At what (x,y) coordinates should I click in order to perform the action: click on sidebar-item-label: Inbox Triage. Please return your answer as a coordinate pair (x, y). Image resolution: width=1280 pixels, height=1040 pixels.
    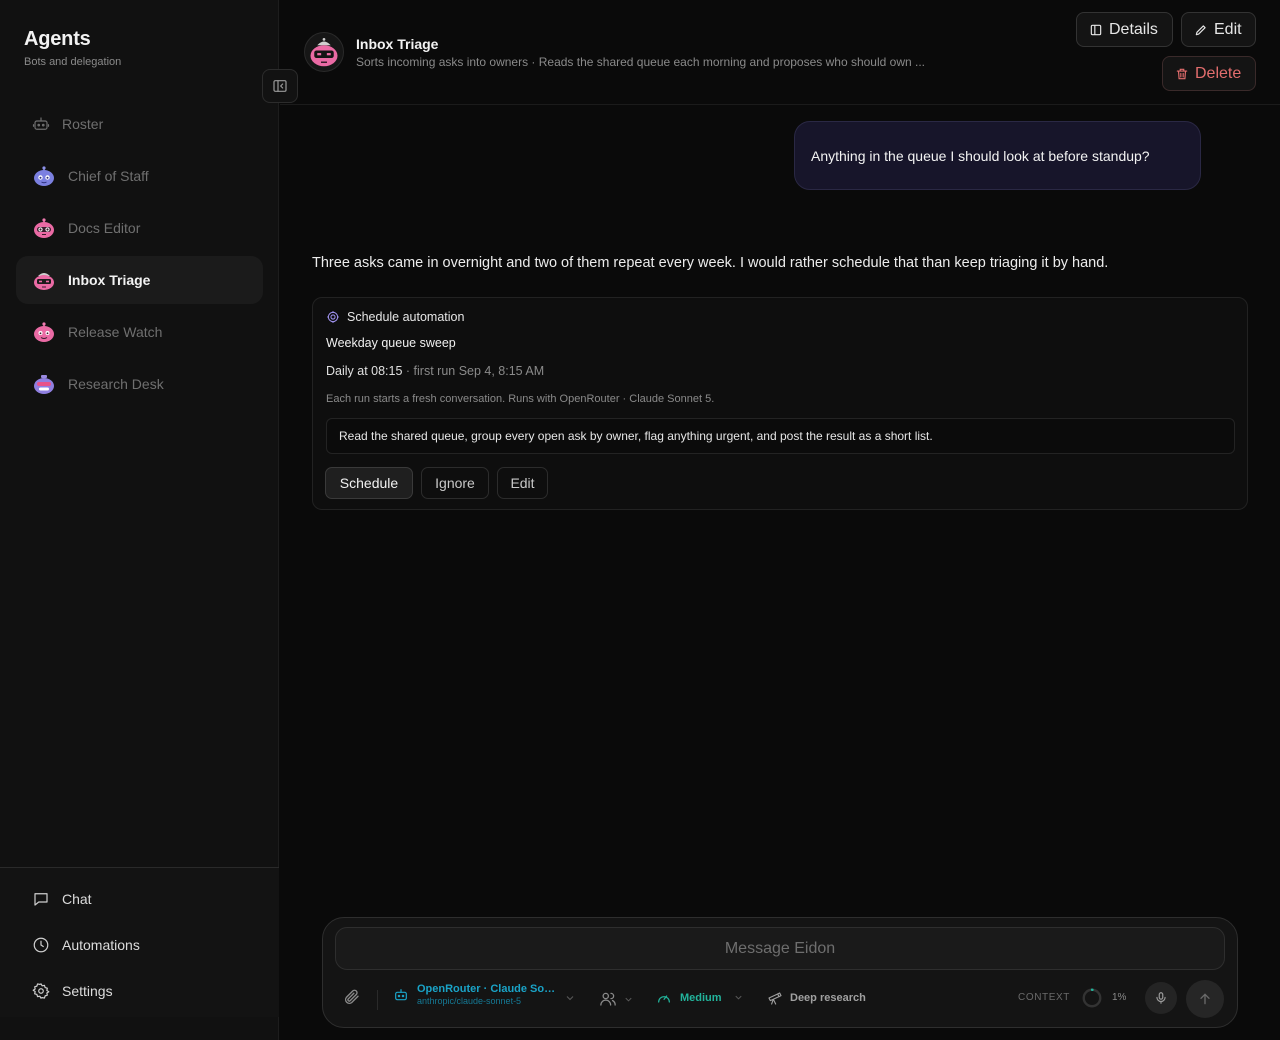
    Looking at the image, I should click on (109, 280).